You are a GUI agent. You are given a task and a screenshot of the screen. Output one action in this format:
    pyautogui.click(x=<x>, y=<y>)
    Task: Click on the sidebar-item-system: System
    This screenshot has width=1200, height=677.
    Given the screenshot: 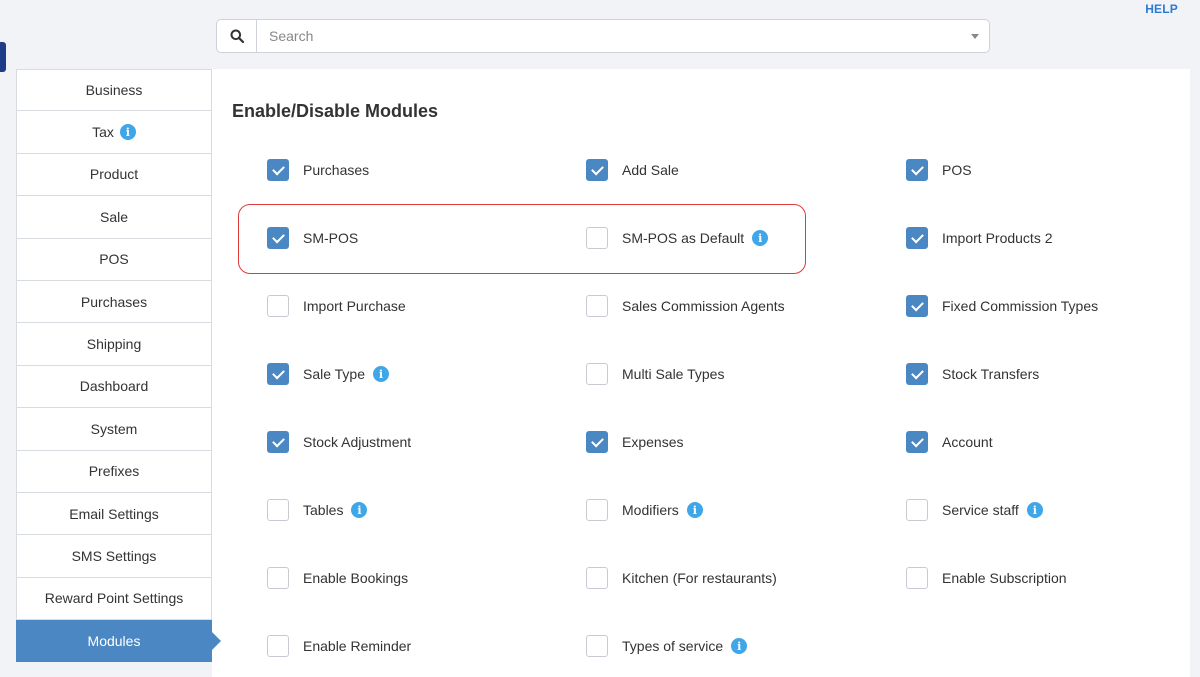 What is the action you would take?
    pyautogui.click(x=114, y=429)
    